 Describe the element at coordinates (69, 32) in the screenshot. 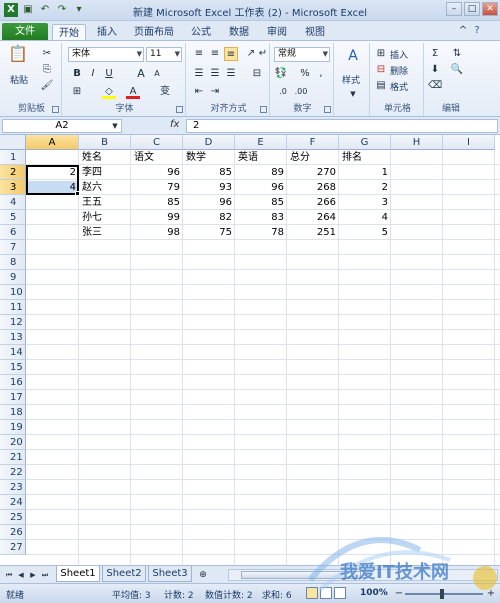

I see `tab-home: 开始` at that location.